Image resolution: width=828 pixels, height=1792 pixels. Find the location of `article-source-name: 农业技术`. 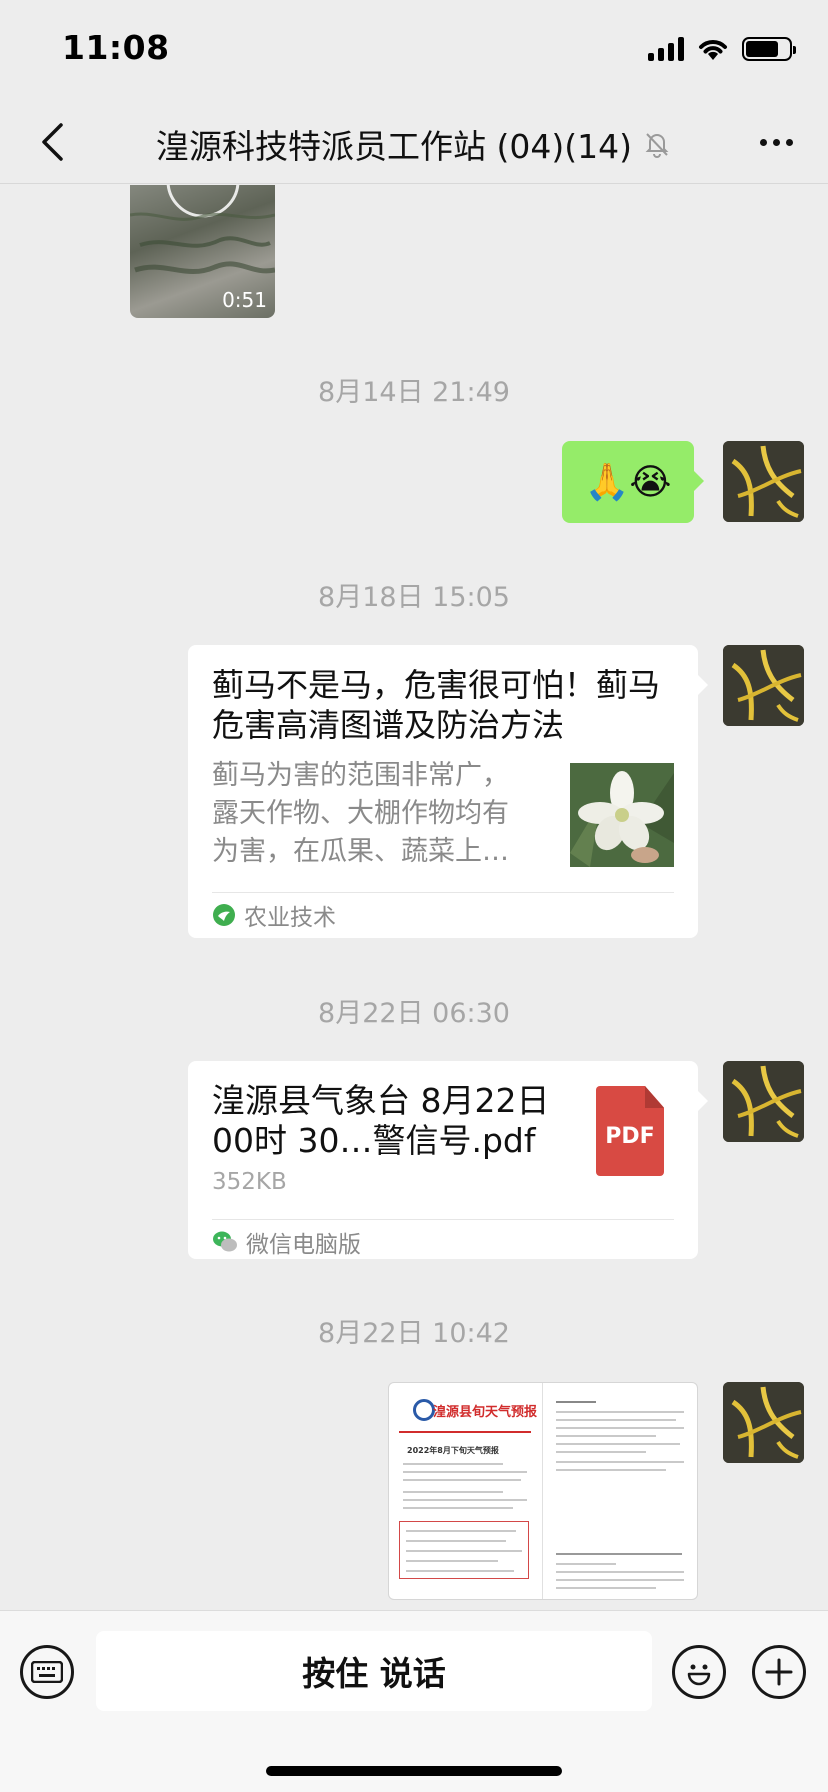

article-source-name: 农业技术 is located at coordinates (290, 918).